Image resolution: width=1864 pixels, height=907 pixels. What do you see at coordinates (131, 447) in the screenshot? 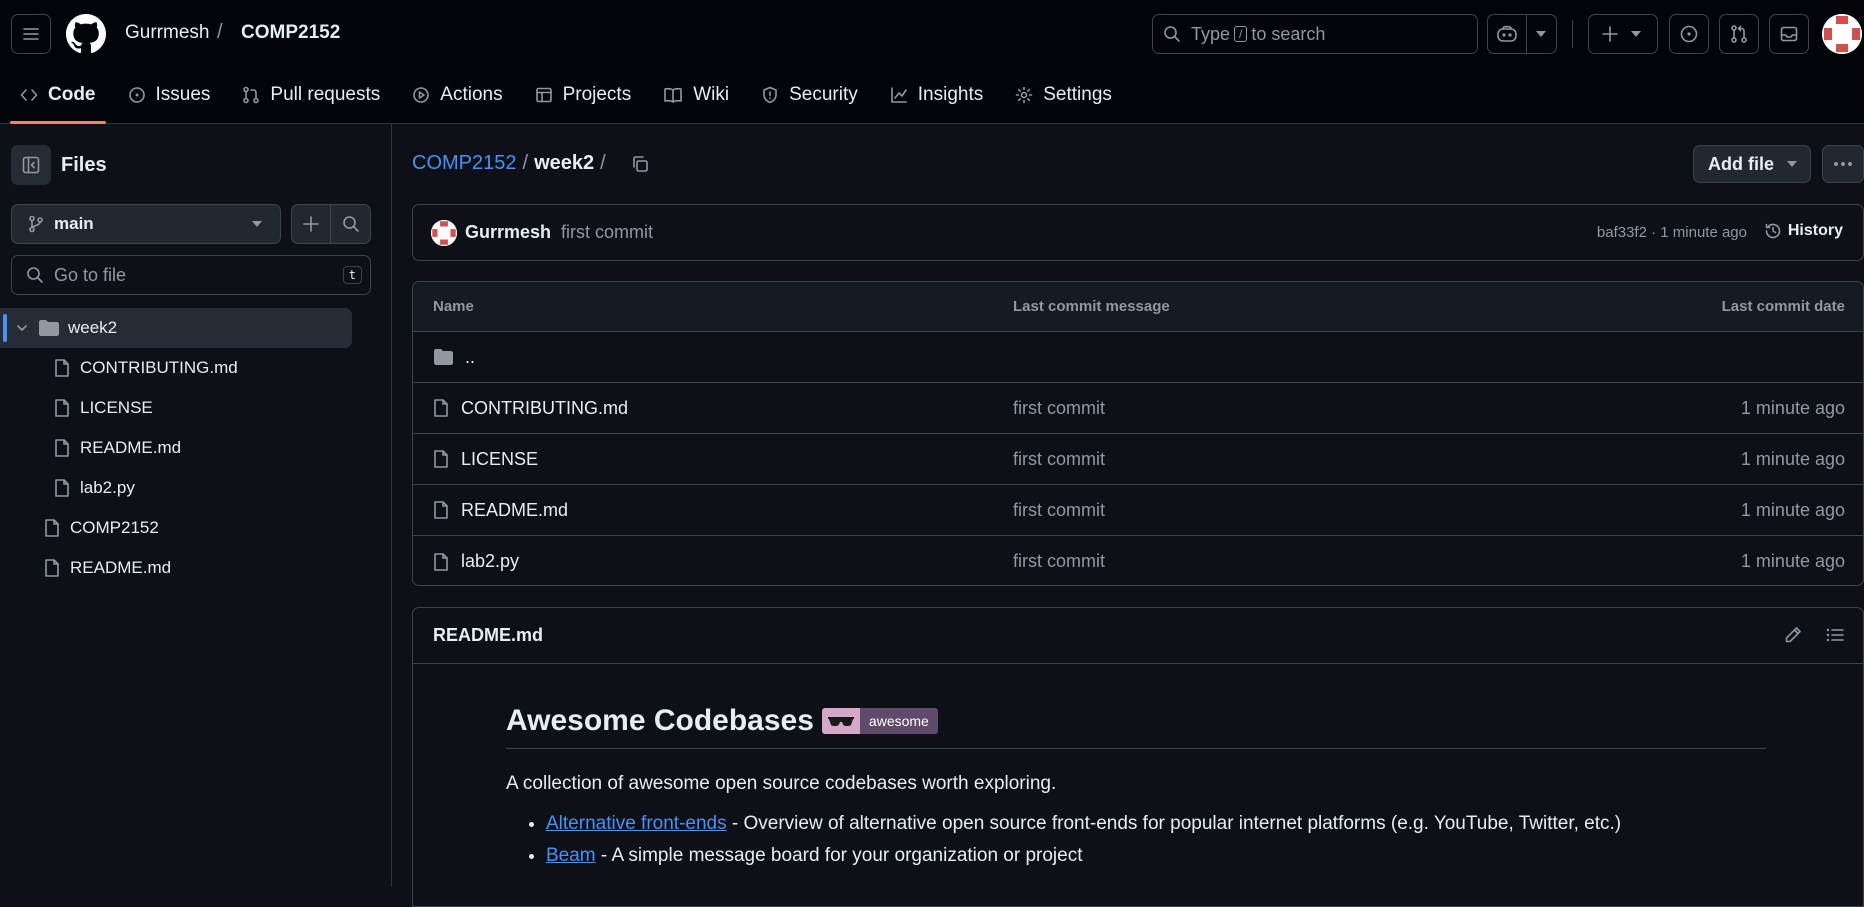
I see `tree-item-label: README.md` at bounding box center [131, 447].